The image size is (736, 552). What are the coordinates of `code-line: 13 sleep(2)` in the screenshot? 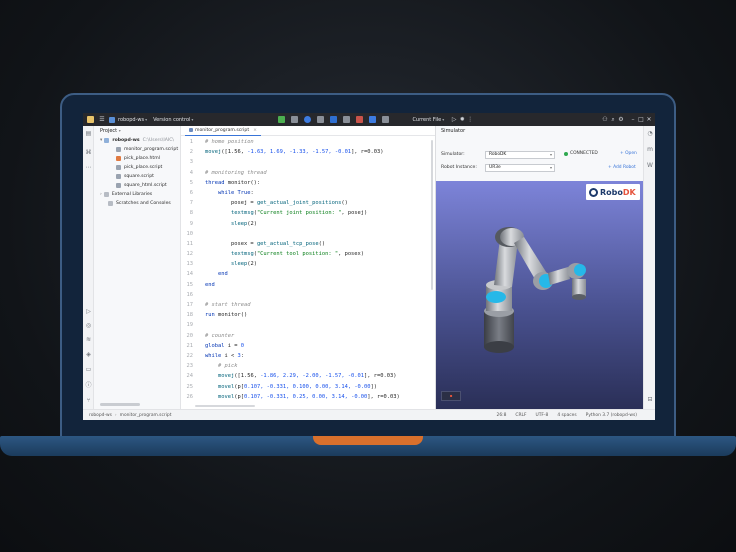 It's located at (308, 264).